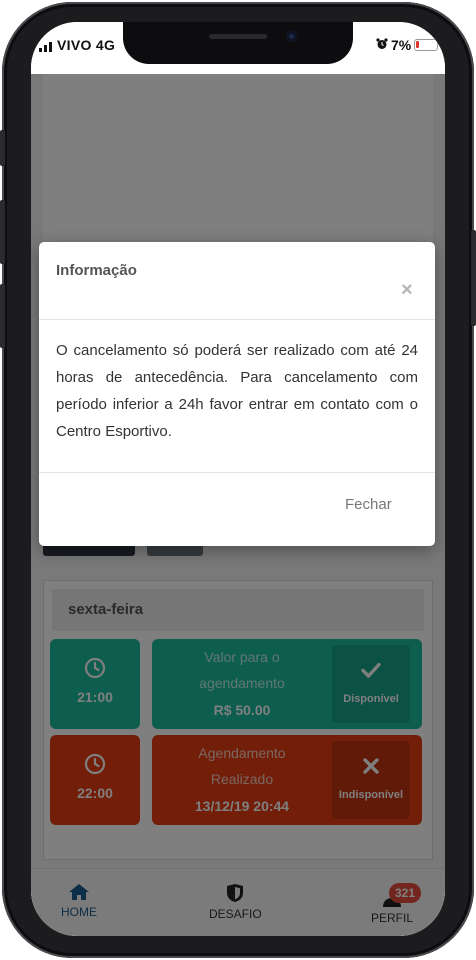 Image resolution: width=476 pixels, height=960 pixels. What do you see at coordinates (96, 270) in the screenshot?
I see `modal-title: Informação` at bounding box center [96, 270].